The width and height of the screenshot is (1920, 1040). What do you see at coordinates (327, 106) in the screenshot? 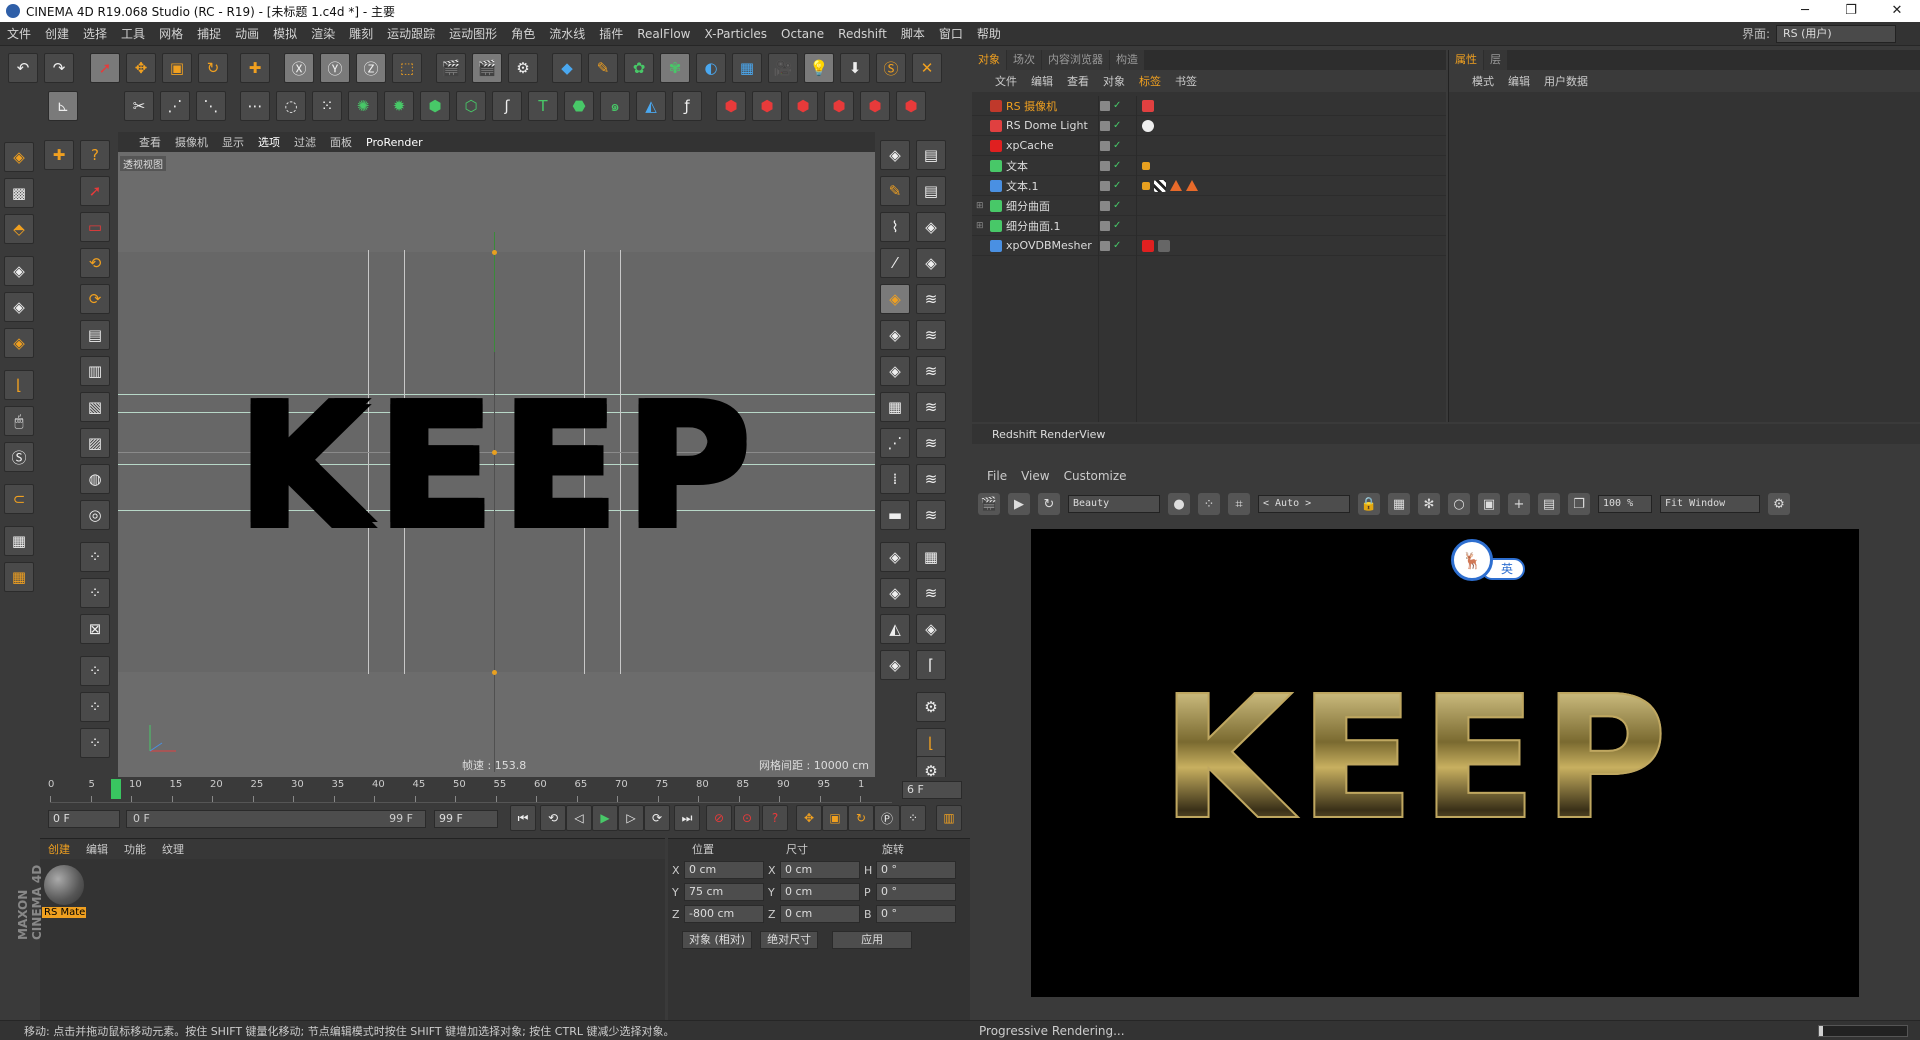
I see `polygons-icon: ⁙` at bounding box center [327, 106].